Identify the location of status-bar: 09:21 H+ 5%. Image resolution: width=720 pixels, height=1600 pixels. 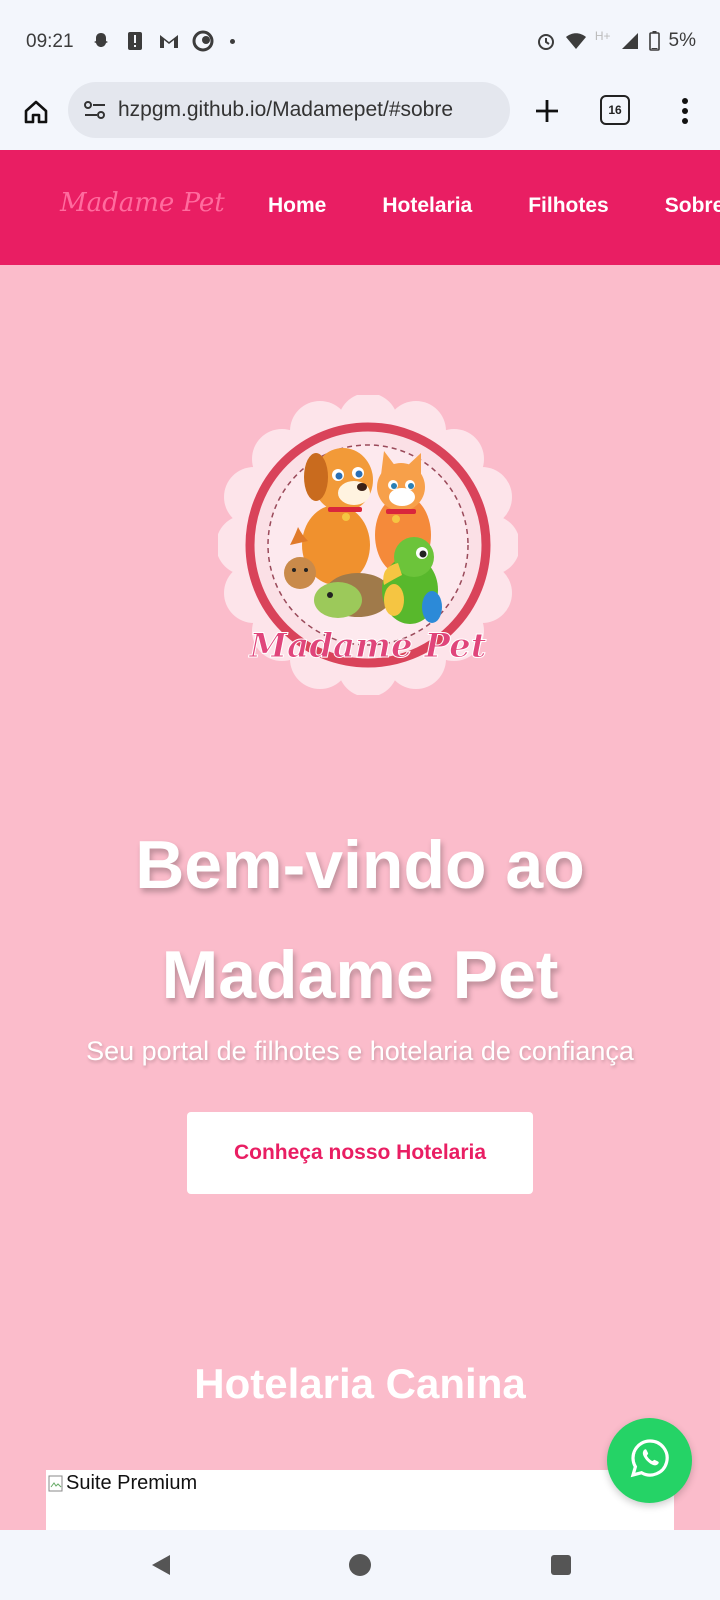
(360, 40).